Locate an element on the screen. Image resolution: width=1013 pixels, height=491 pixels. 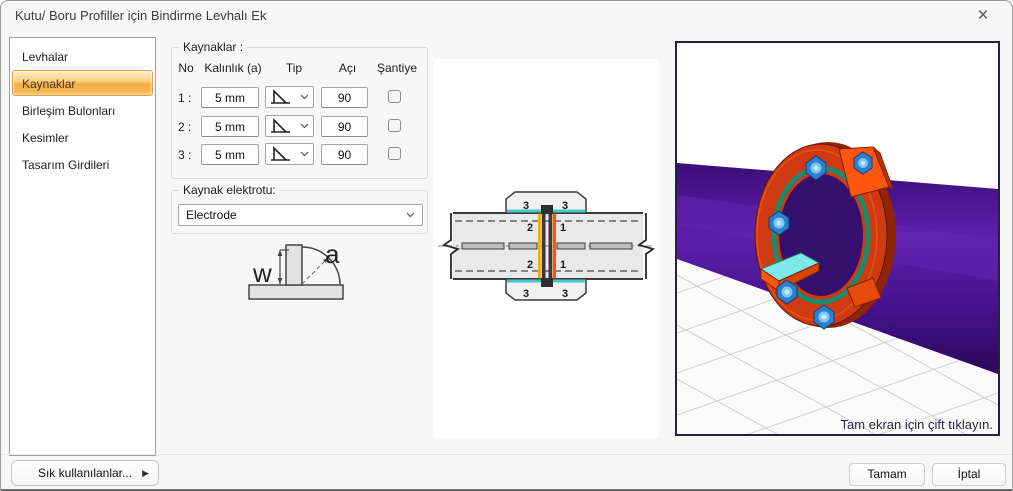
viewport-caption: Tam ekran için çift tıklayın. is located at coordinates (917, 424).